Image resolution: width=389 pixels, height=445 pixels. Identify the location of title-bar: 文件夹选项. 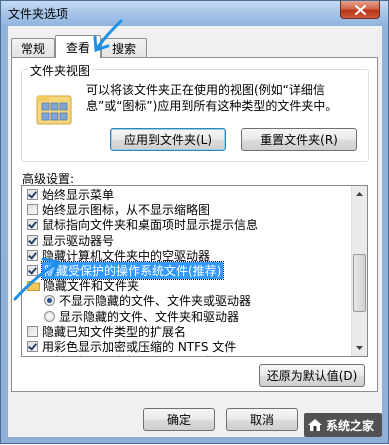
(194, 13).